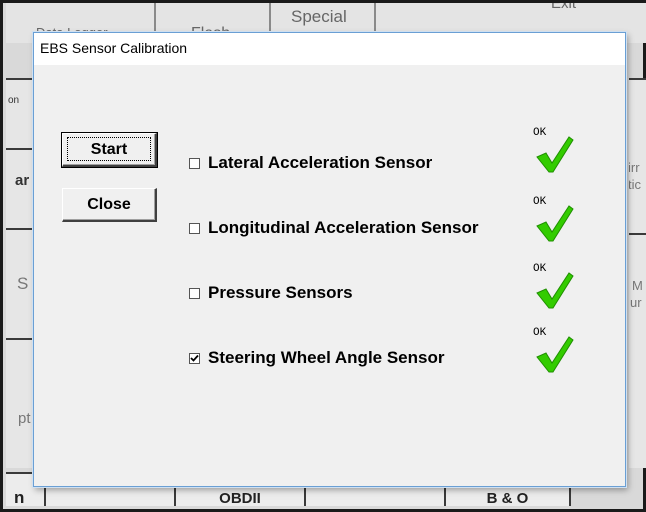 The height and width of the screenshot is (512, 646). What do you see at coordinates (109, 150) in the screenshot?
I see `start-button: Start` at bounding box center [109, 150].